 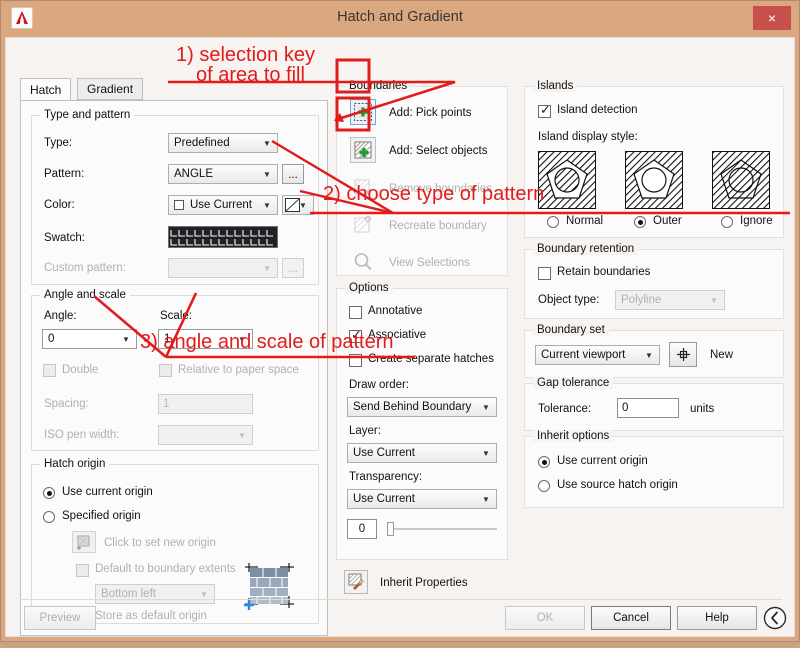 What do you see at coordinates (167, 339) in the screenshot?
I see `scale-value: 1` at bounding box center [167, 339].